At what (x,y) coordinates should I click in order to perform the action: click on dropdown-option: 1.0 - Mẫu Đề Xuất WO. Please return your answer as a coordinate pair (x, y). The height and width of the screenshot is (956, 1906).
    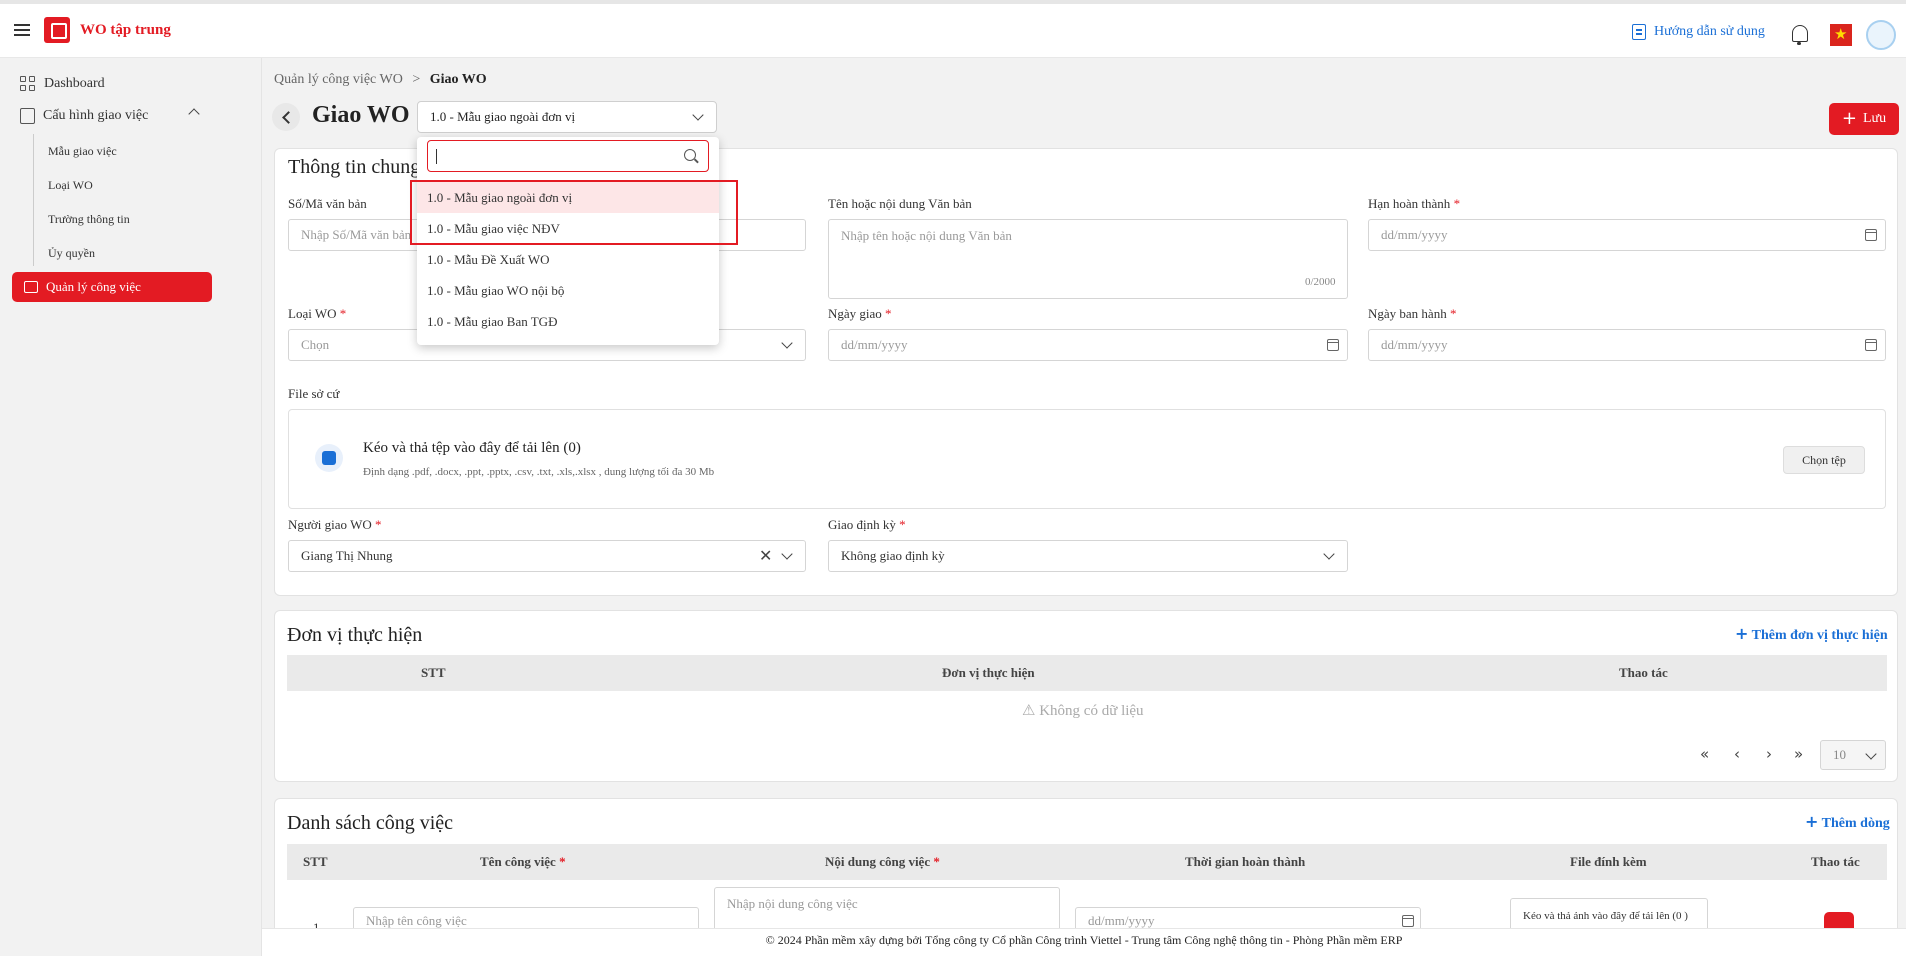
    Looking at the image, I should click on (568, 259).